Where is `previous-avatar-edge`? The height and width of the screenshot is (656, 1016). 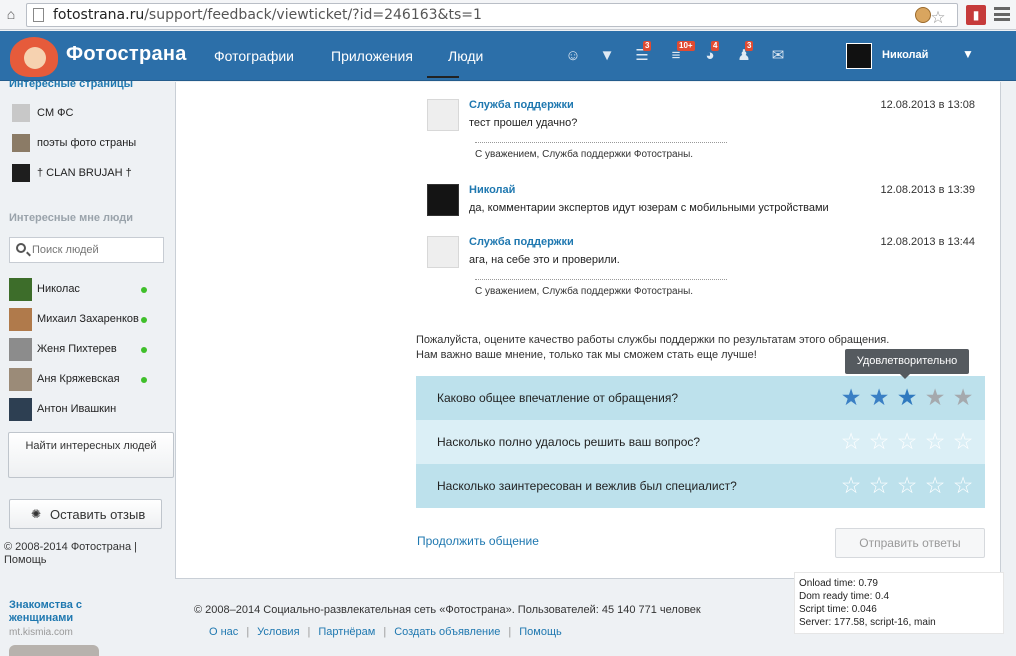
previous-avatar-edge is located at coordinates (443, 77).